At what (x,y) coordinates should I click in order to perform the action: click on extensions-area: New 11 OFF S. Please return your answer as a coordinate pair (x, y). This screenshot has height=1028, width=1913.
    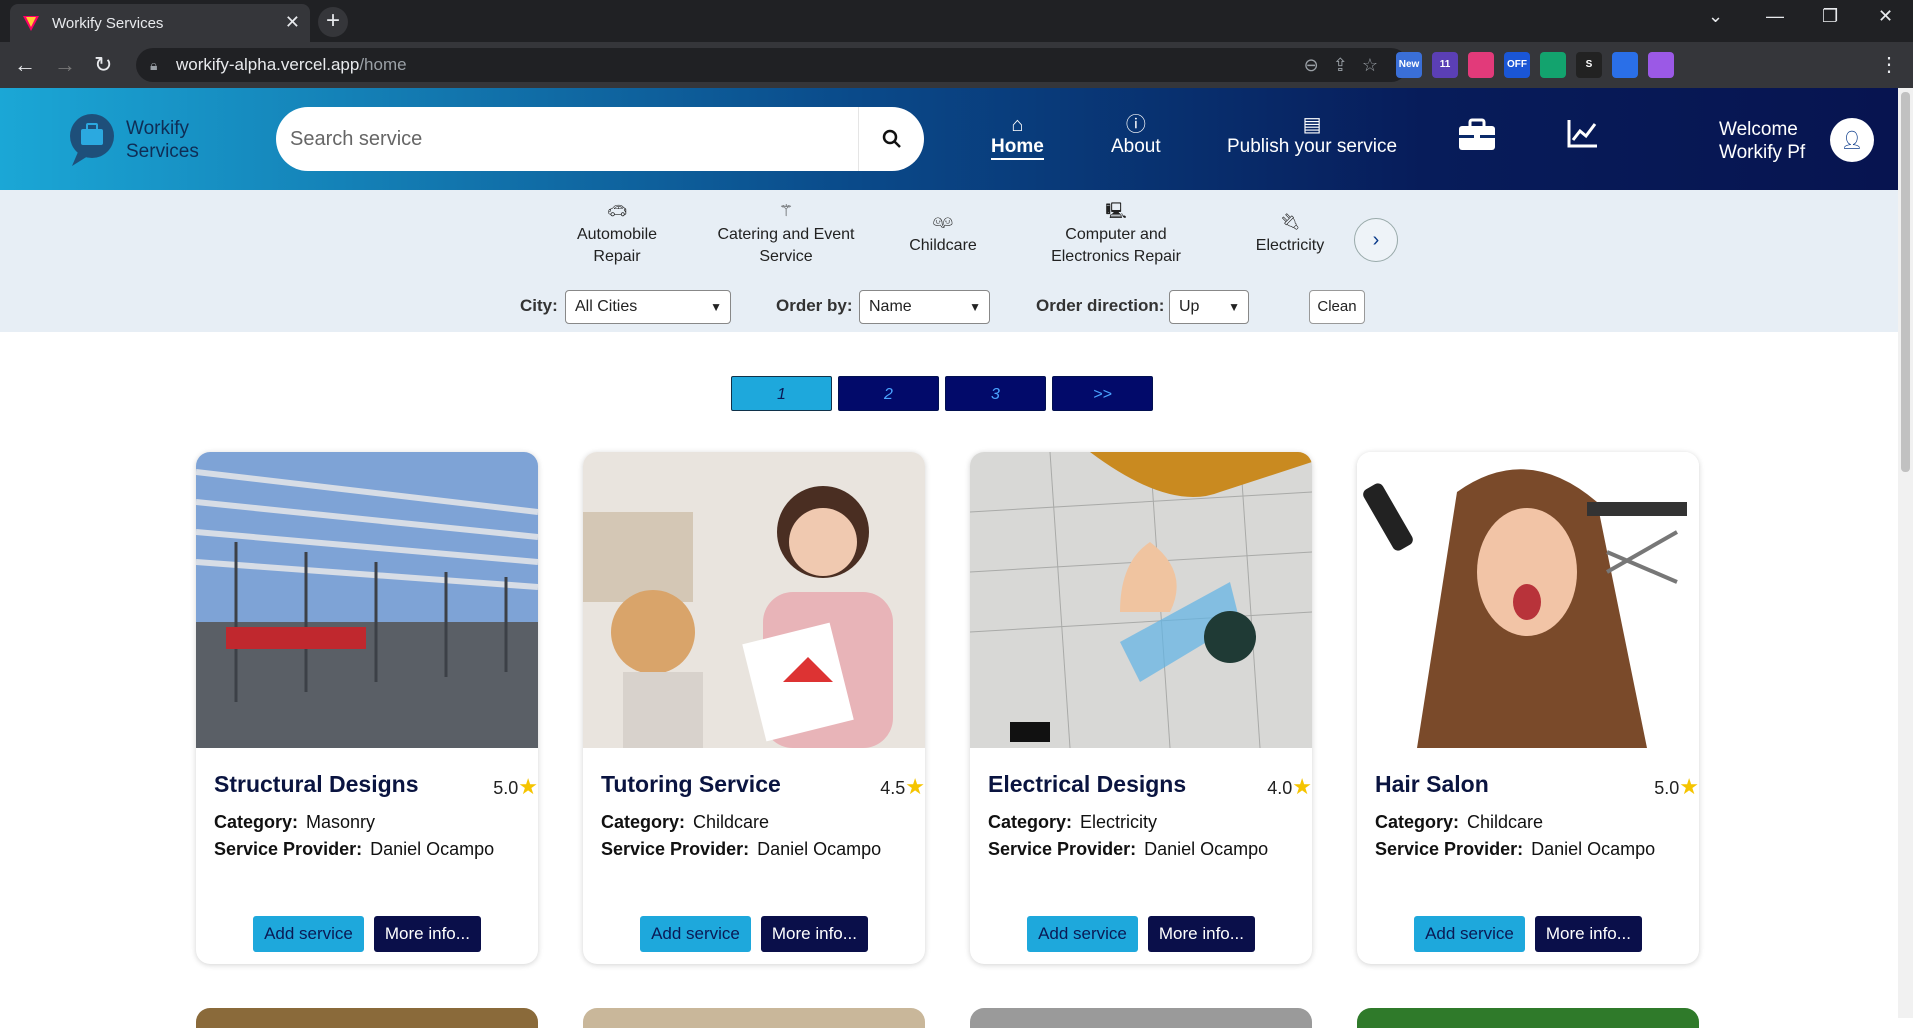
    Looking at the image, I should click on (1535, 65).